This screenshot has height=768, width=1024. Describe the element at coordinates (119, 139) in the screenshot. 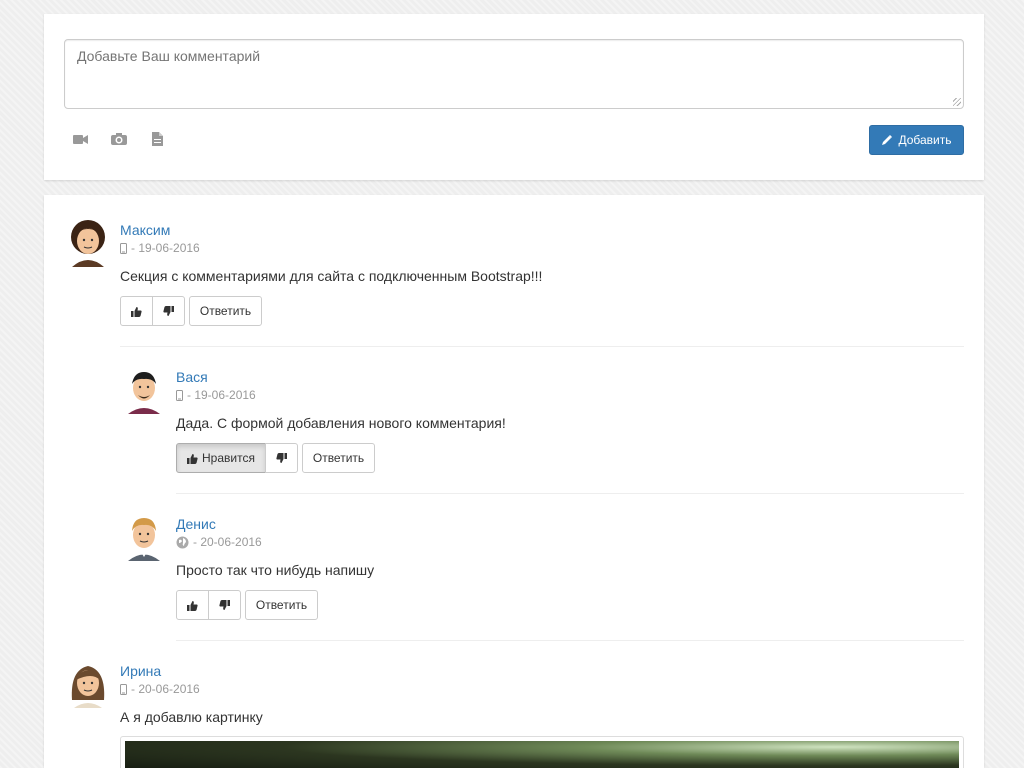

I see `camera-icon` at that location.